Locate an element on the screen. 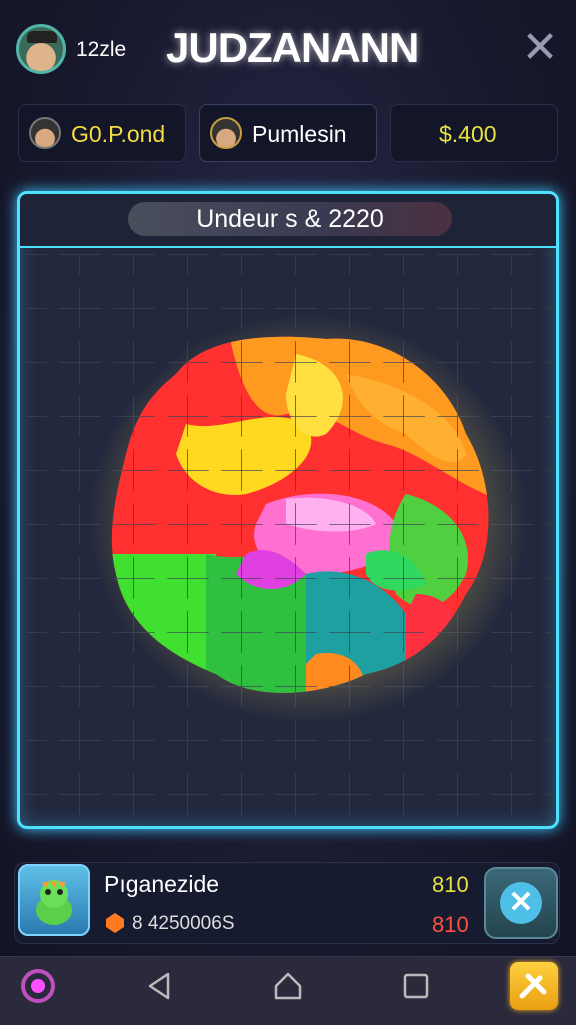  close-circle-icon: ✕ is located at coordinates (521, 903).